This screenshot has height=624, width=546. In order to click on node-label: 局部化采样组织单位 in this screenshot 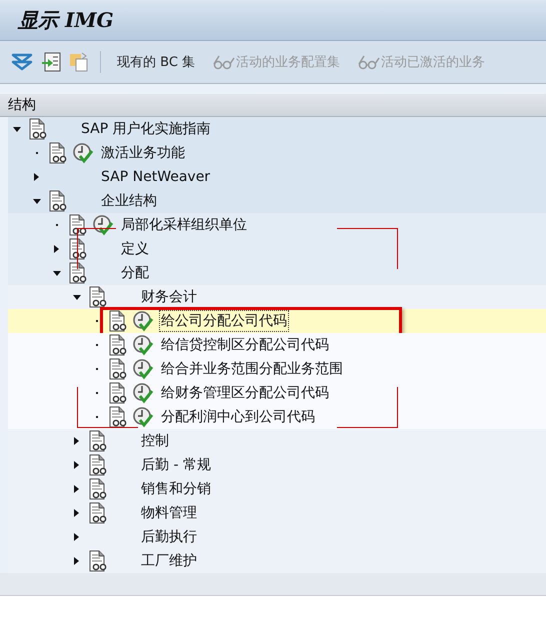, I will do `click(184, 225)`.